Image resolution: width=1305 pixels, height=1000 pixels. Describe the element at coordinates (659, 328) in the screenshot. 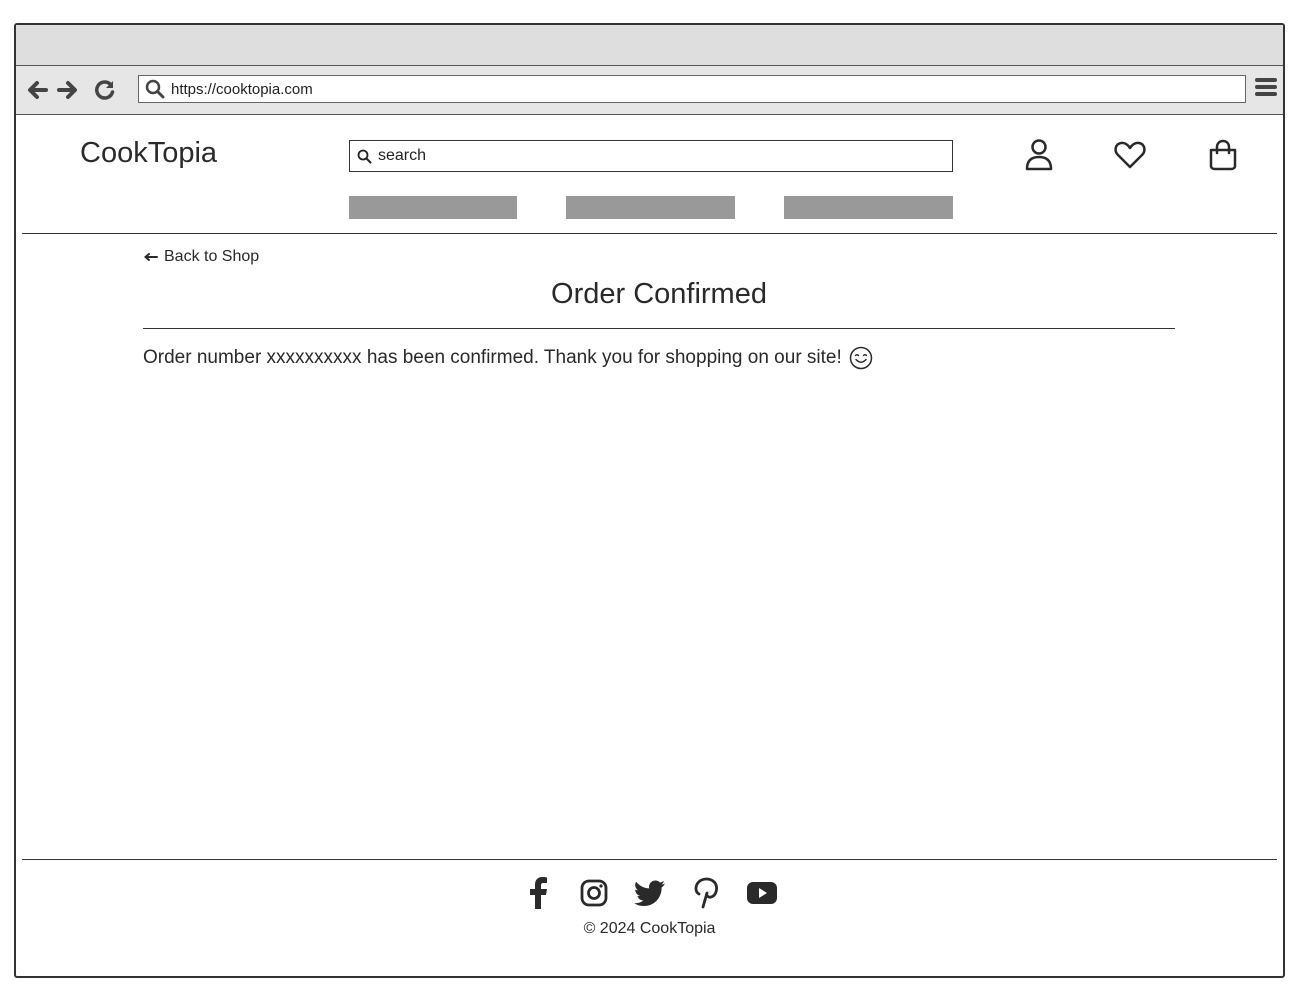

I see `title-divider` at that location.